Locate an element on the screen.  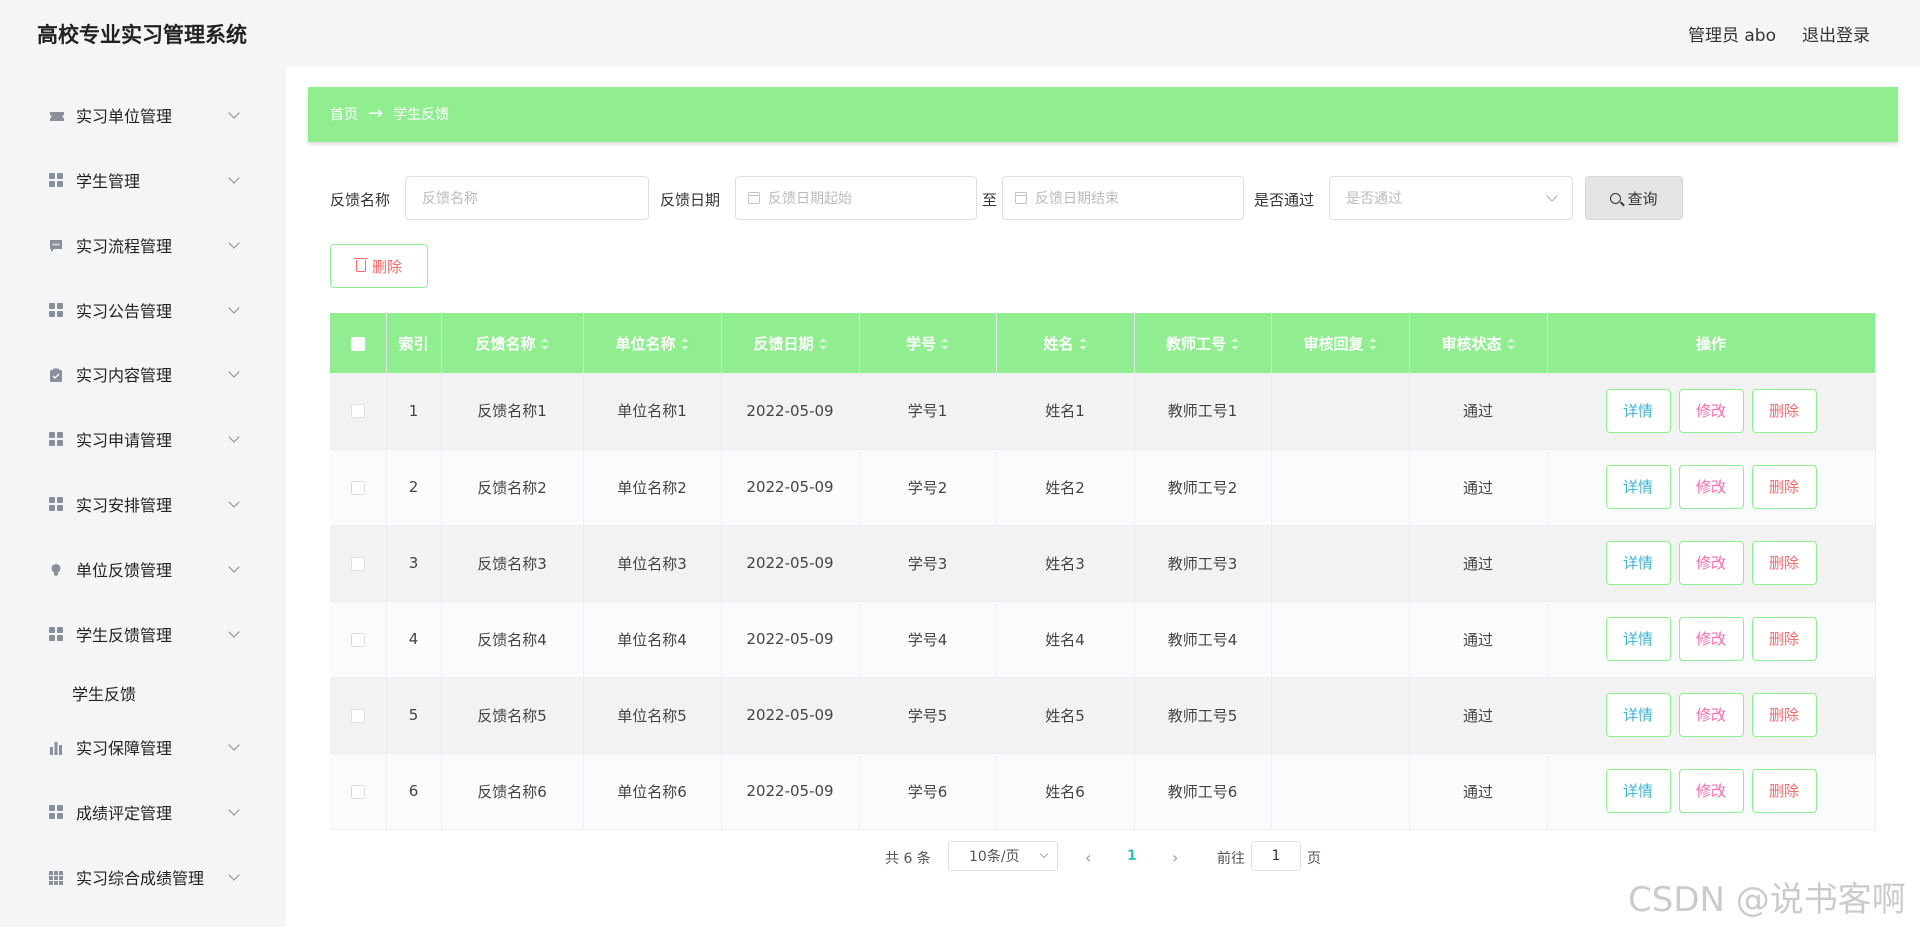
page-size-select: 10条/页 is located at coordinates (1003, 856).